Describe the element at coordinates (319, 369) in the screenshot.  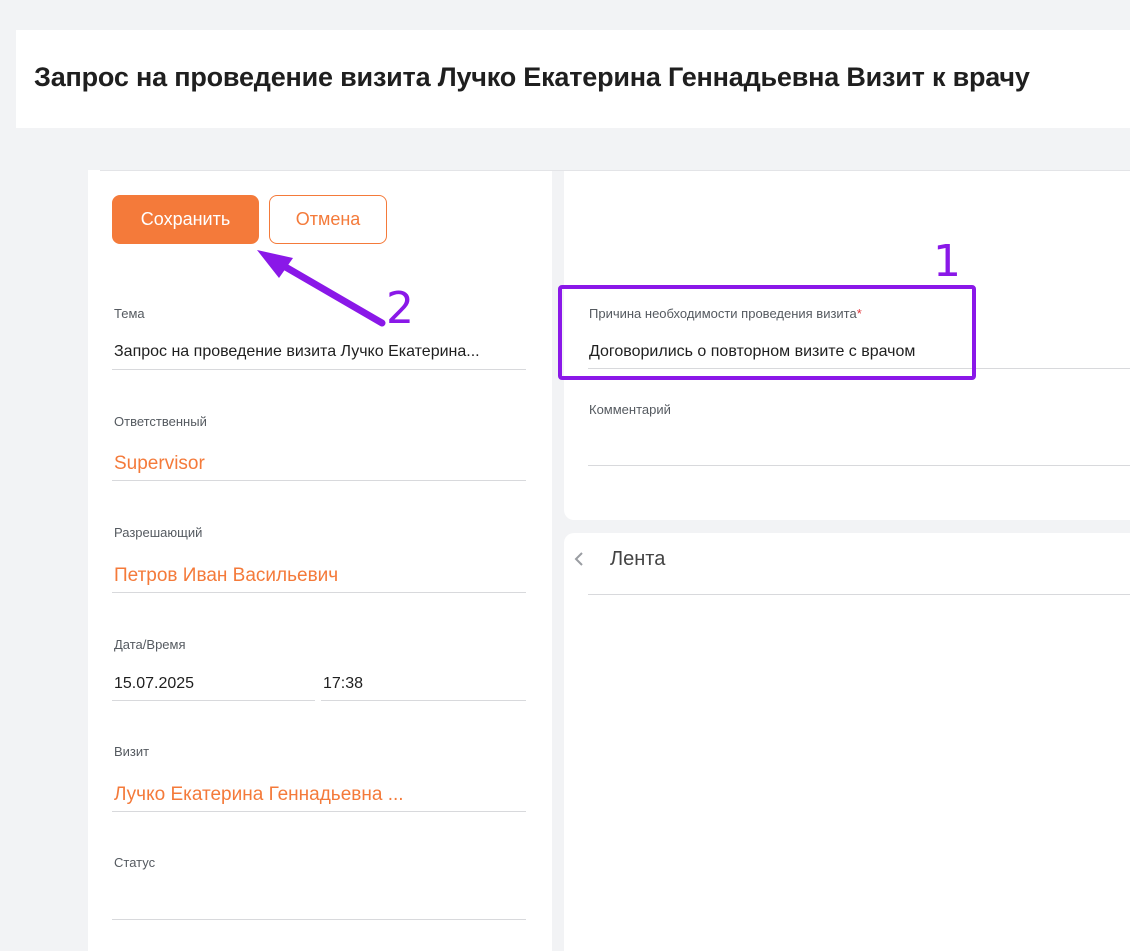
I see `topic-underline` at that location.